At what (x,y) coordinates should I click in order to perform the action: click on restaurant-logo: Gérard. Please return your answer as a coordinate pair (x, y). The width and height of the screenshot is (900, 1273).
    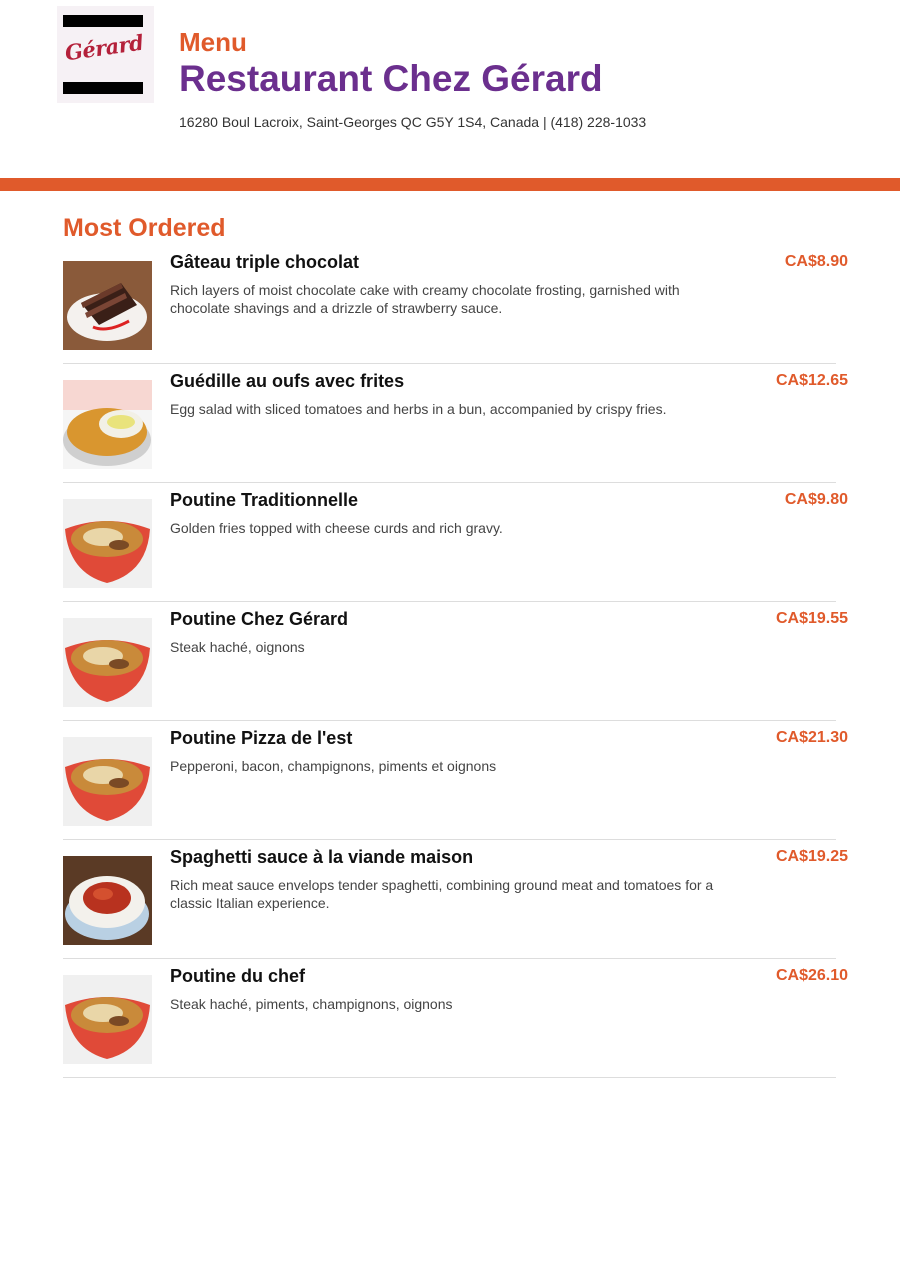
    Looking at the image, I should click on (105, 54).